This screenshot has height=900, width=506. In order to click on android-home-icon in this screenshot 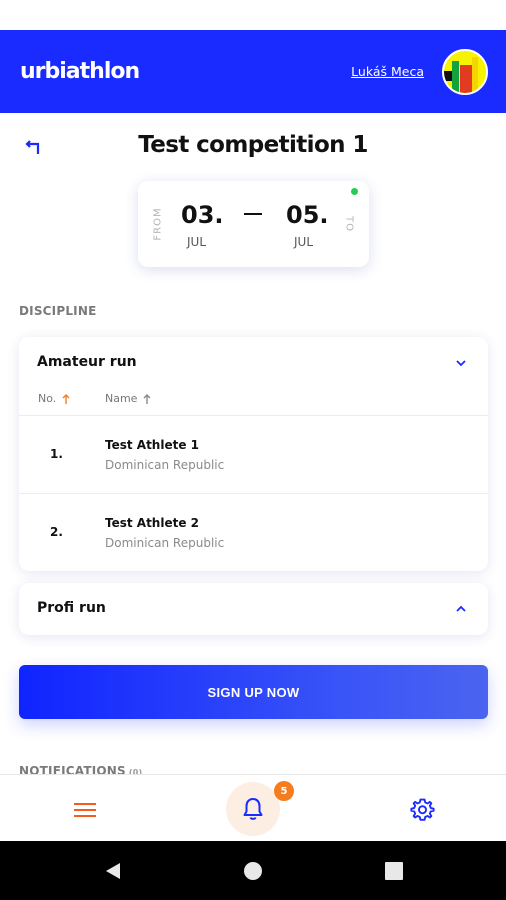, I will do `click(253, 871)`.